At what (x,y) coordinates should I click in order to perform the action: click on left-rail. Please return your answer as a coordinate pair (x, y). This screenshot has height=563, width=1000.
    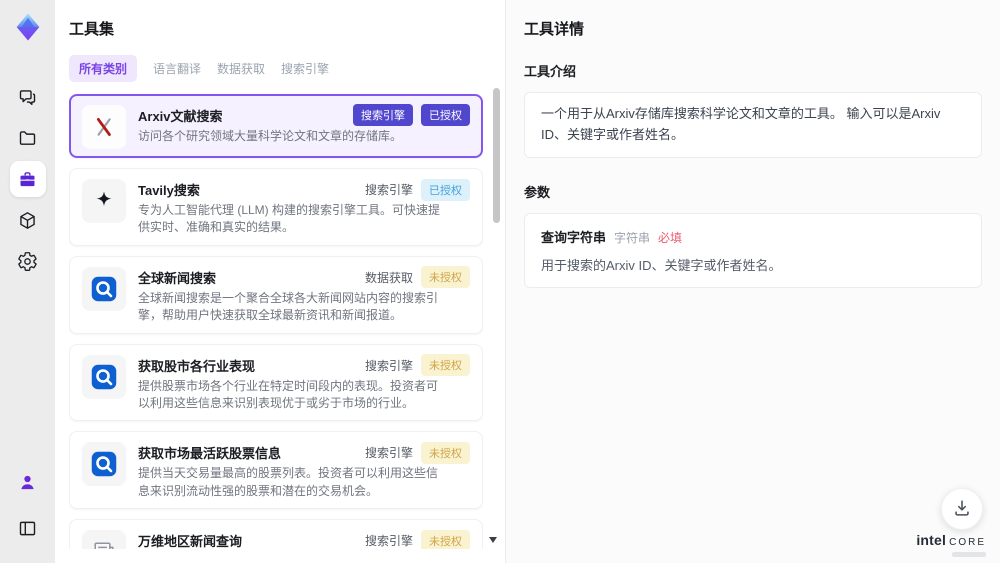
    Looking at the image, I should click on (27, 281).